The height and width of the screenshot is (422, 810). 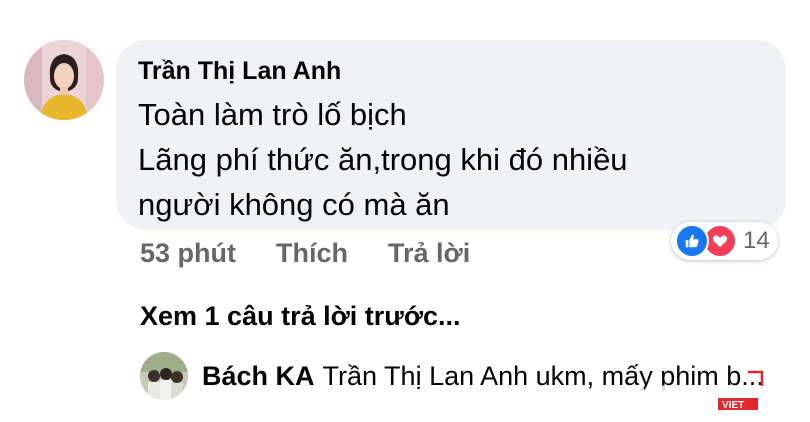 I want to click on watermark-small-text: VIET, so click(x=733, y=405).